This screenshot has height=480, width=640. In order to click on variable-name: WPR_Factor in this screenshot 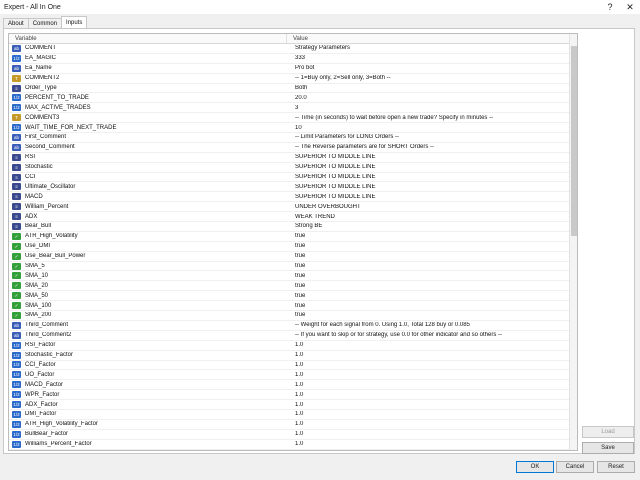, I will do `click(42, 394)`.